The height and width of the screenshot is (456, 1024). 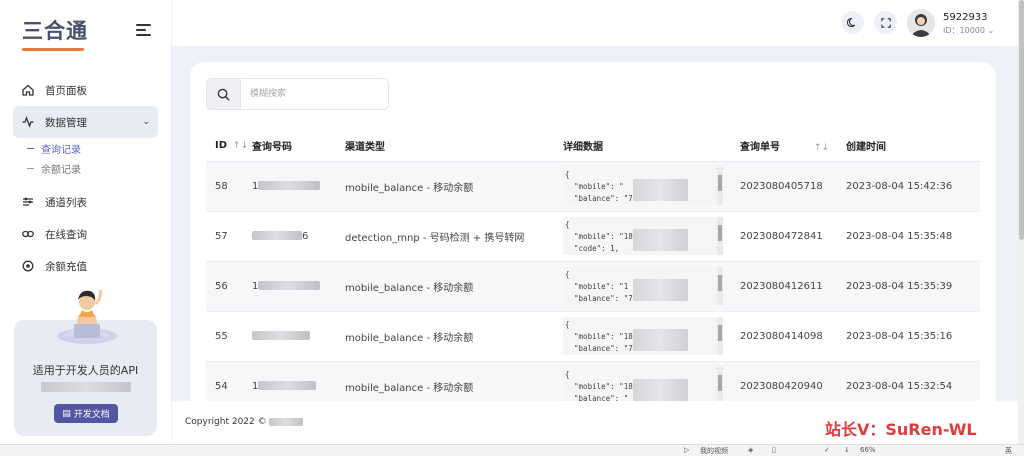 I want to click on logo: 三合通, so click(x=55, y=33).